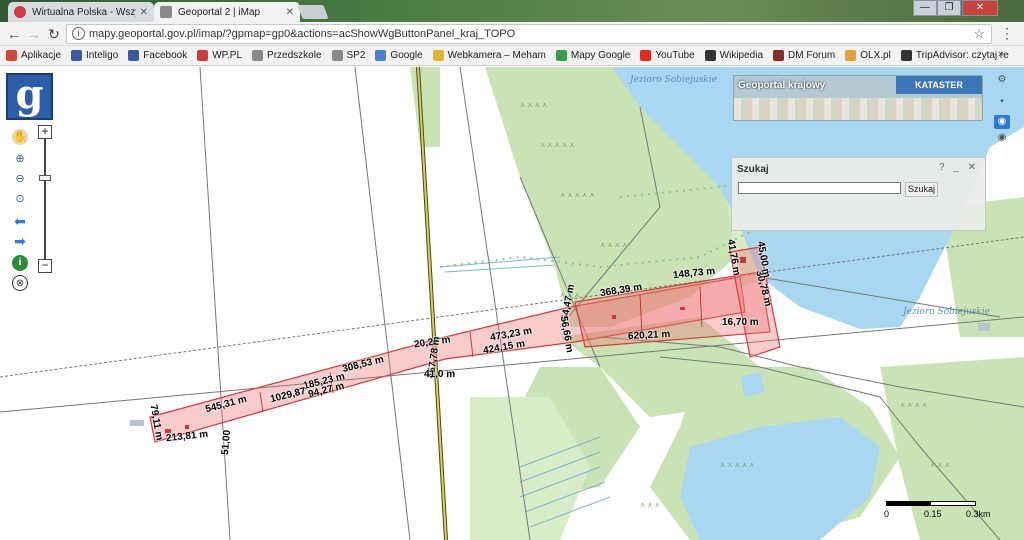 The width and height of the screenshot is (1024, 540). Describe the element at coordinates (649, 335) in the screenshot. I see `measurement-label: 620,21 m` at that location.